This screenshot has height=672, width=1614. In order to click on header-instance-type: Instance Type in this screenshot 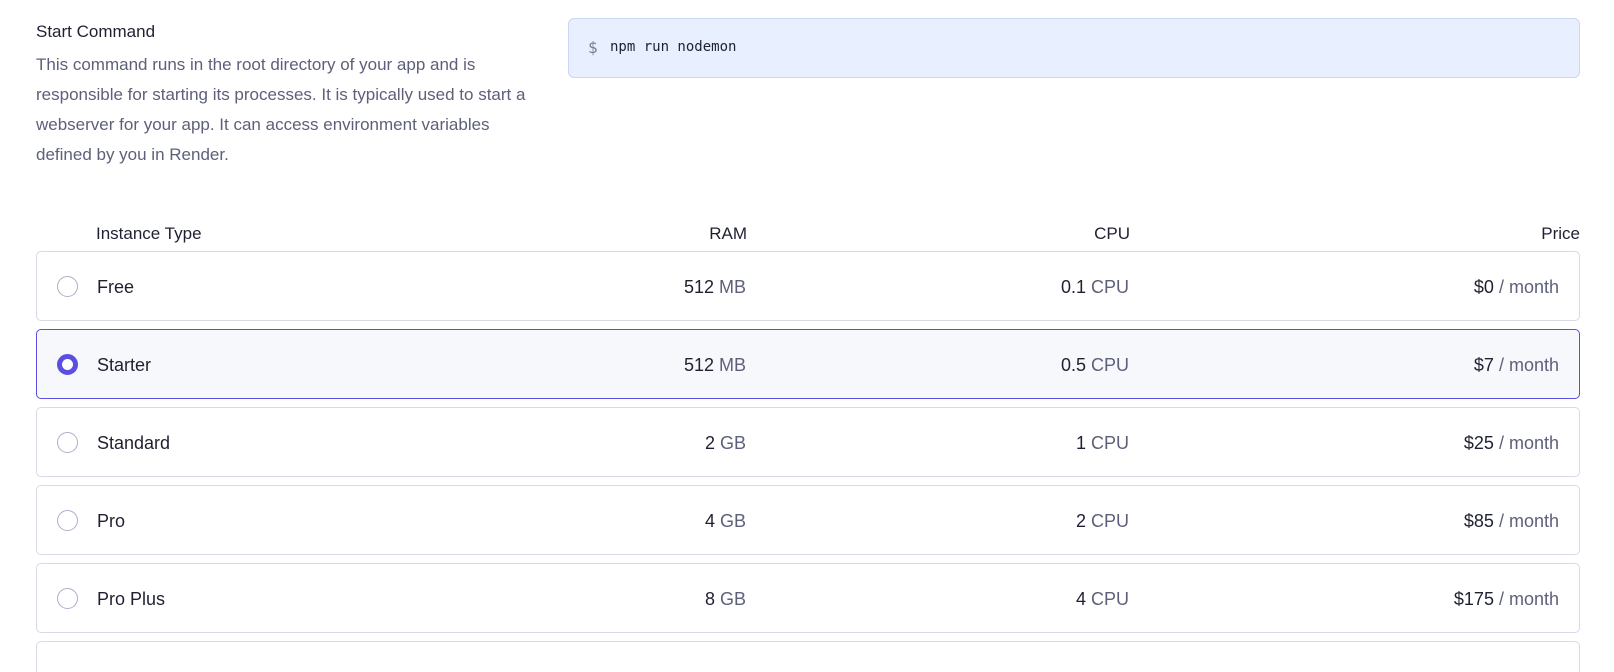, I will do `click(149, 233)`.